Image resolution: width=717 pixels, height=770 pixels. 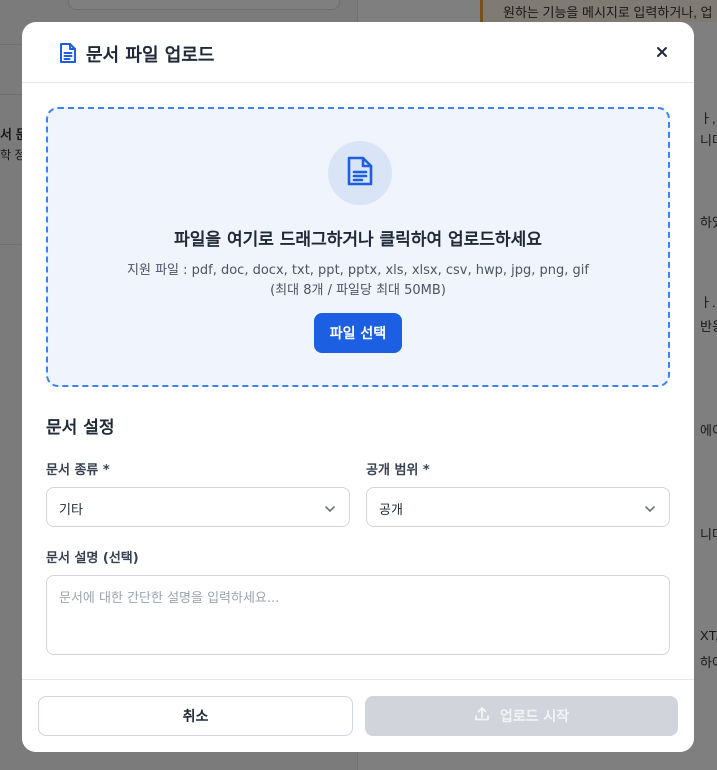 What do you see at coordinates (482, 716) in the screenshot?
I see `upload-icon` at bounding box center [482, 716].